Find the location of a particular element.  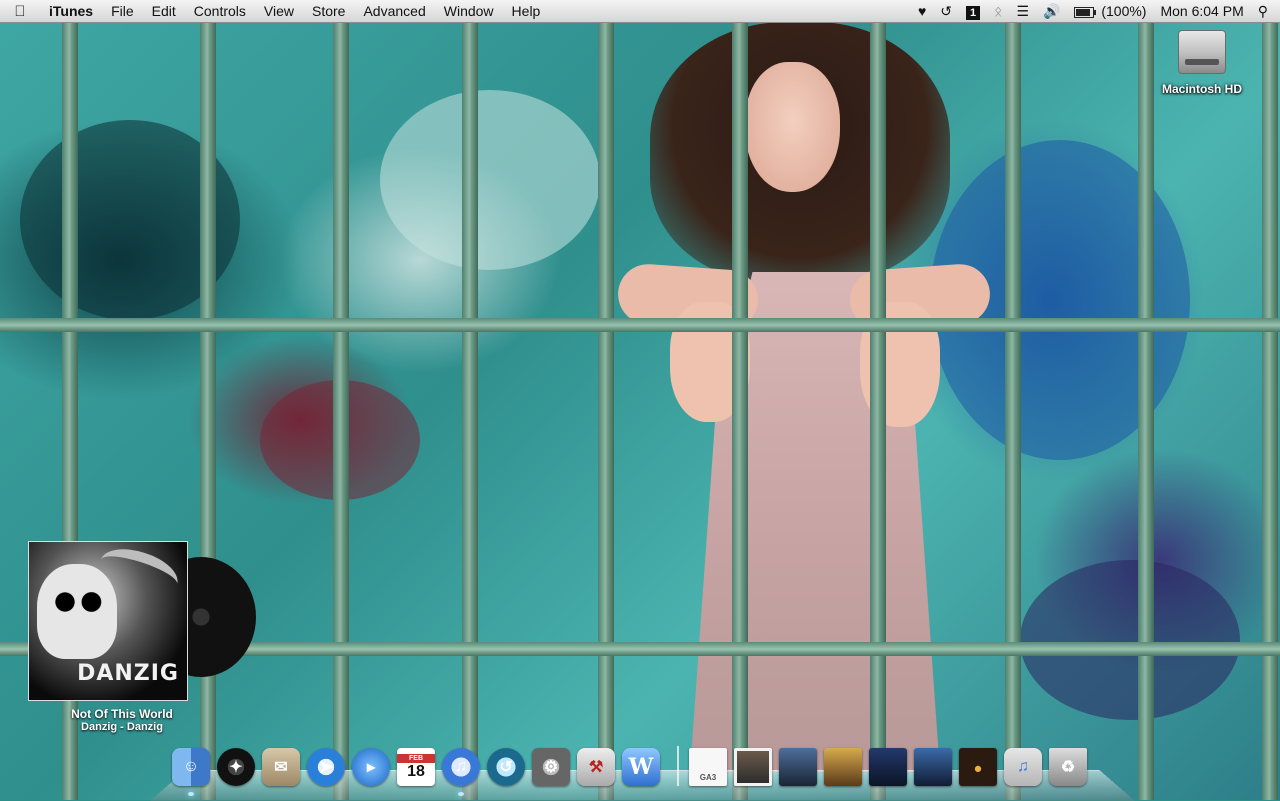

menu-advanced: Advanced is located at coordinates (394, 11).